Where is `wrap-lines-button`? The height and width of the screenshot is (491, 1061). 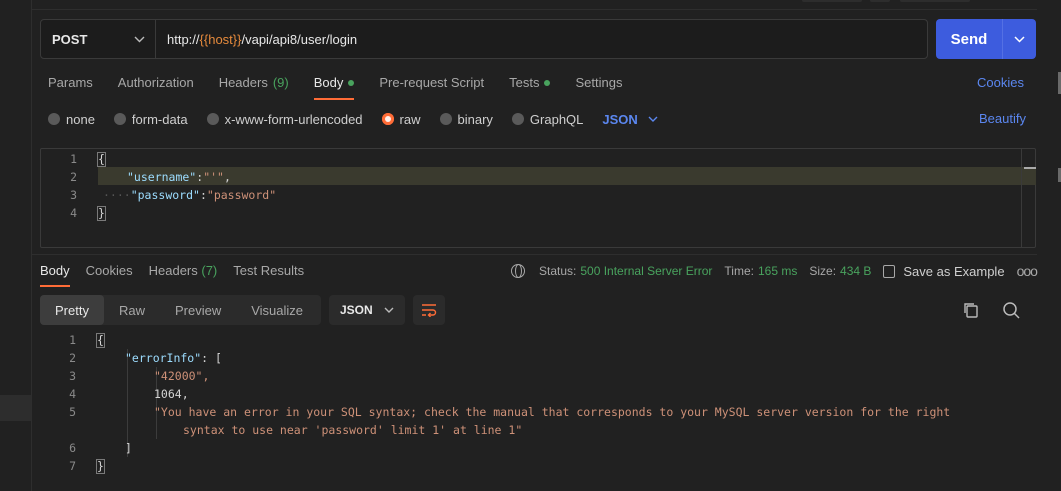 wrap-lines-button is located at coordinates (429, 310).